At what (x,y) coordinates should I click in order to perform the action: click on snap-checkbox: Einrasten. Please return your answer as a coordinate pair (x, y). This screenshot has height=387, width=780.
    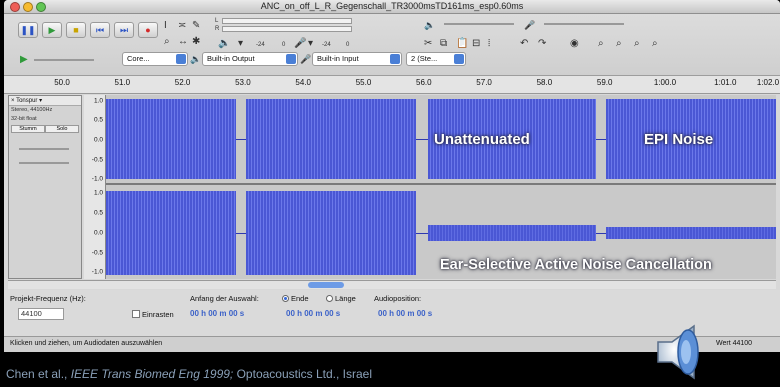
    Looking at the image, I should click on (153, 314).